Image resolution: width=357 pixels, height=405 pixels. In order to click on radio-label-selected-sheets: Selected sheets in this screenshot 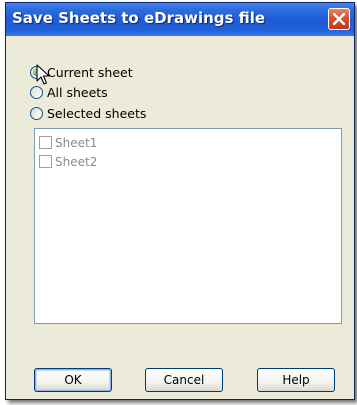, I will do `click(97, 113)`.